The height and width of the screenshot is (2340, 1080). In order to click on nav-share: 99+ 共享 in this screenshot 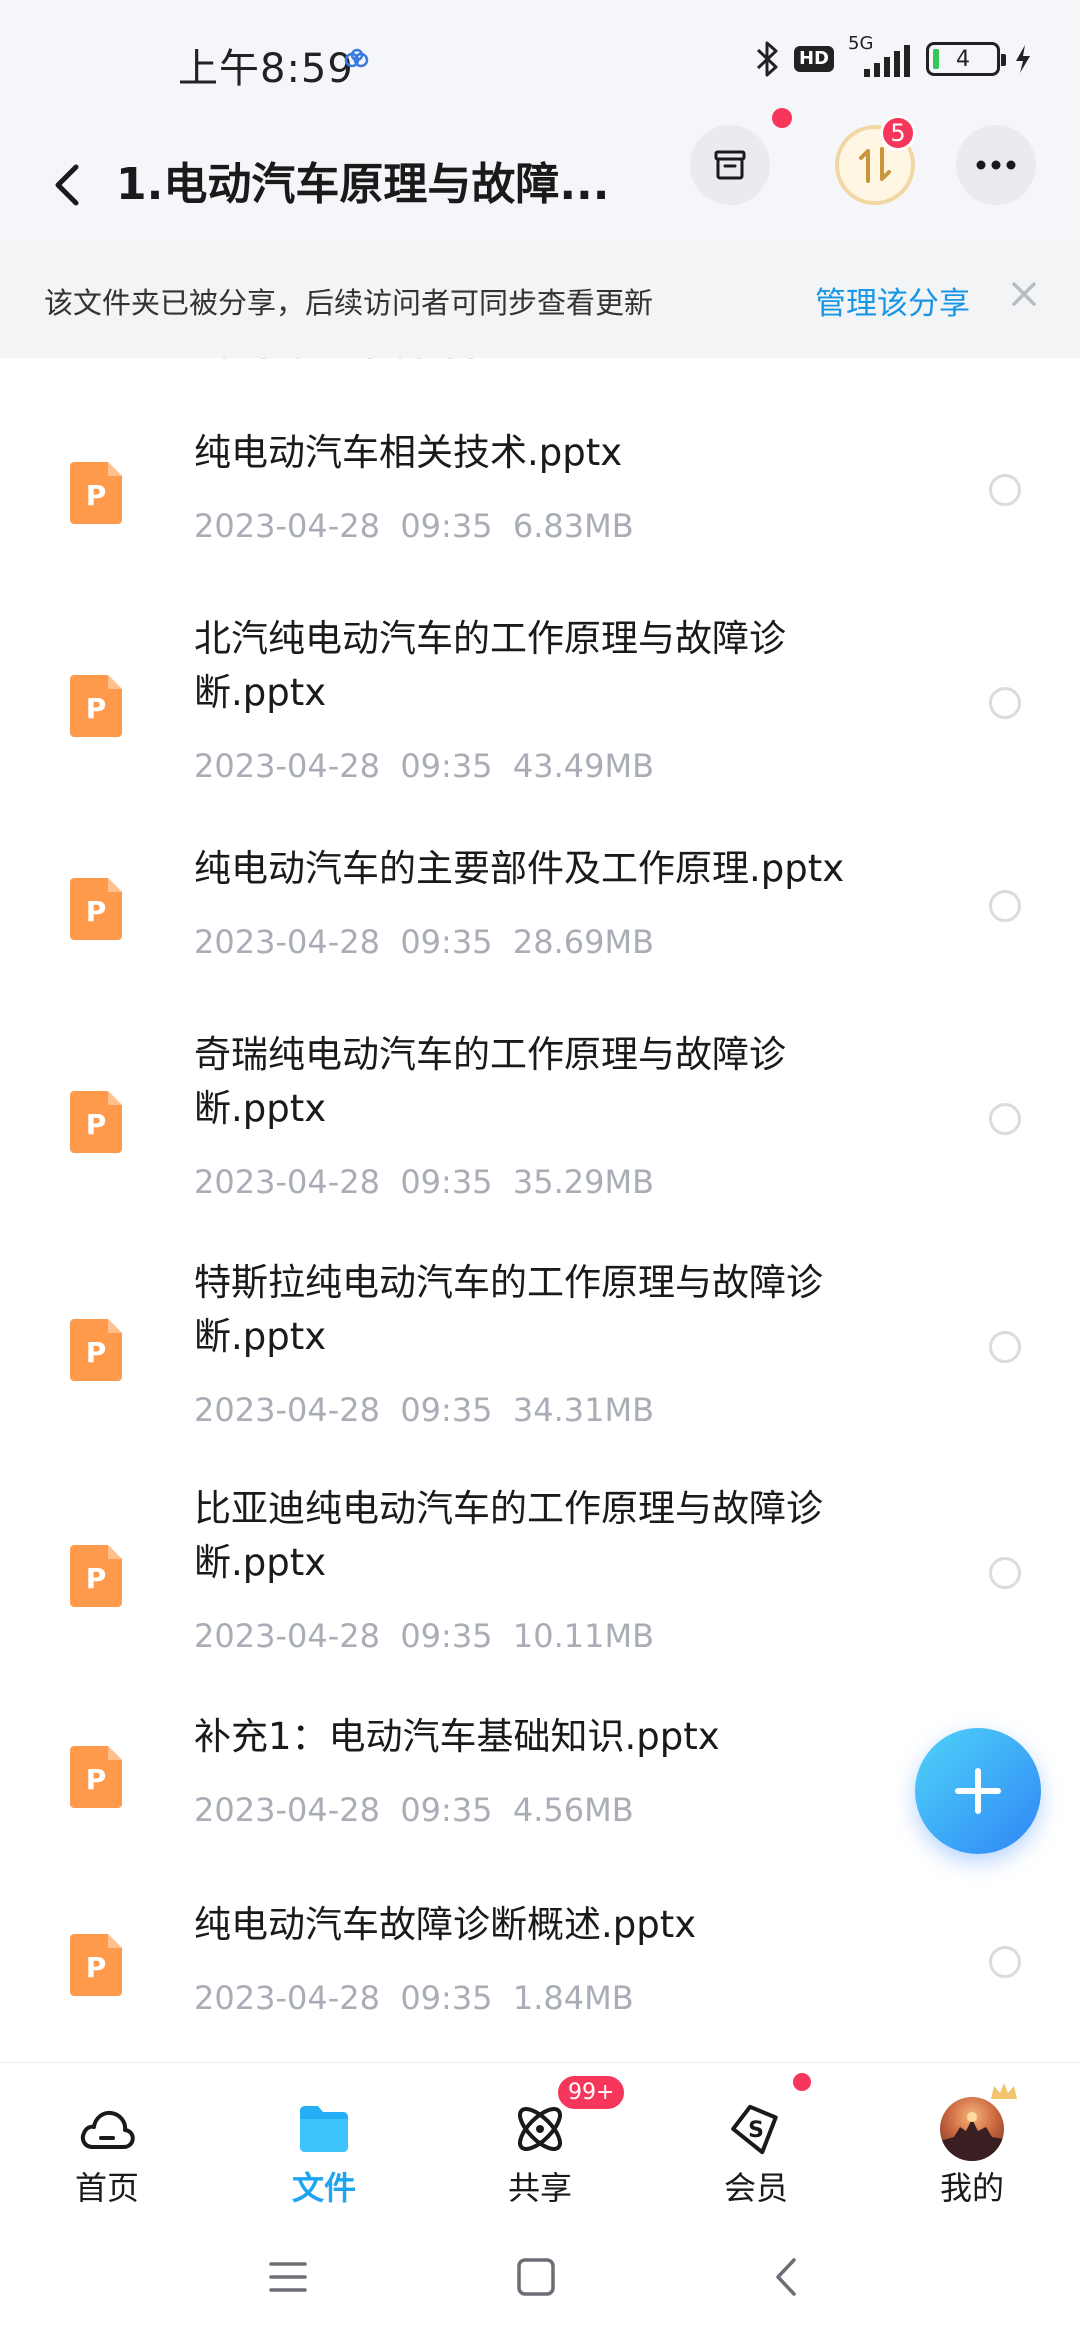, I will do `click(546, 2138)`.